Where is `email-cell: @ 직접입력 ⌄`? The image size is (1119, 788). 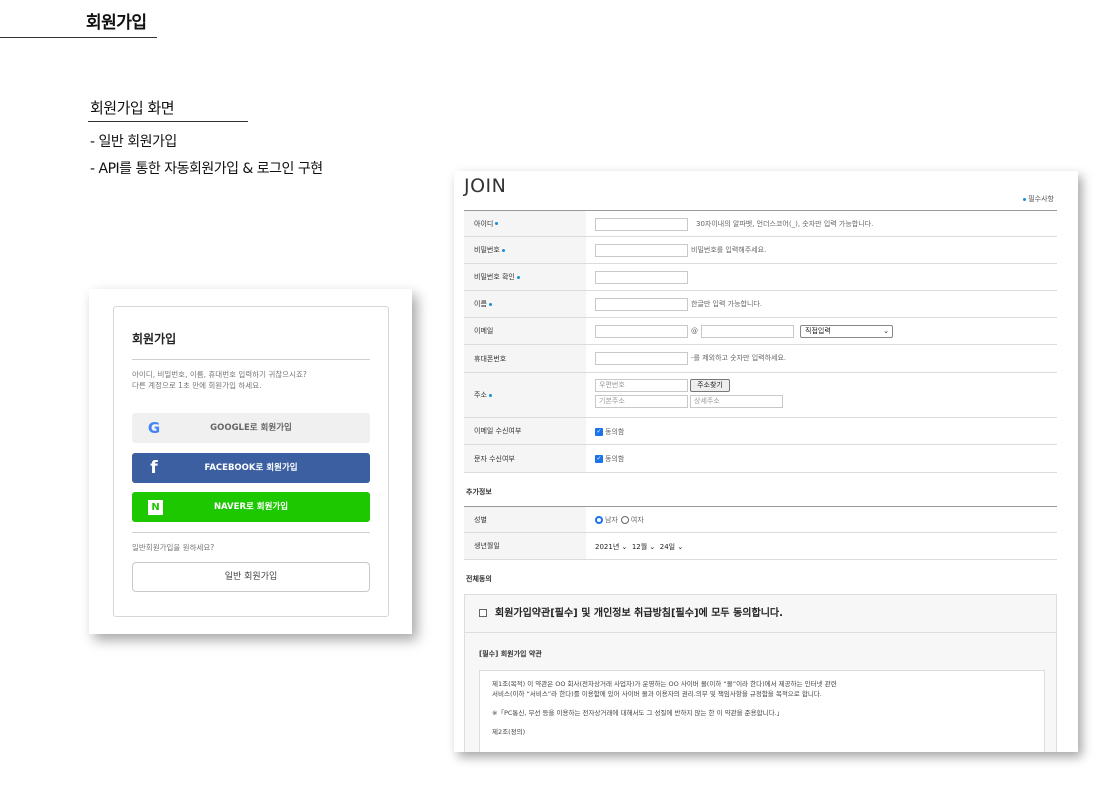
email-cell: @ 직접입력 ⌄ is located at coordinates (826, 331).